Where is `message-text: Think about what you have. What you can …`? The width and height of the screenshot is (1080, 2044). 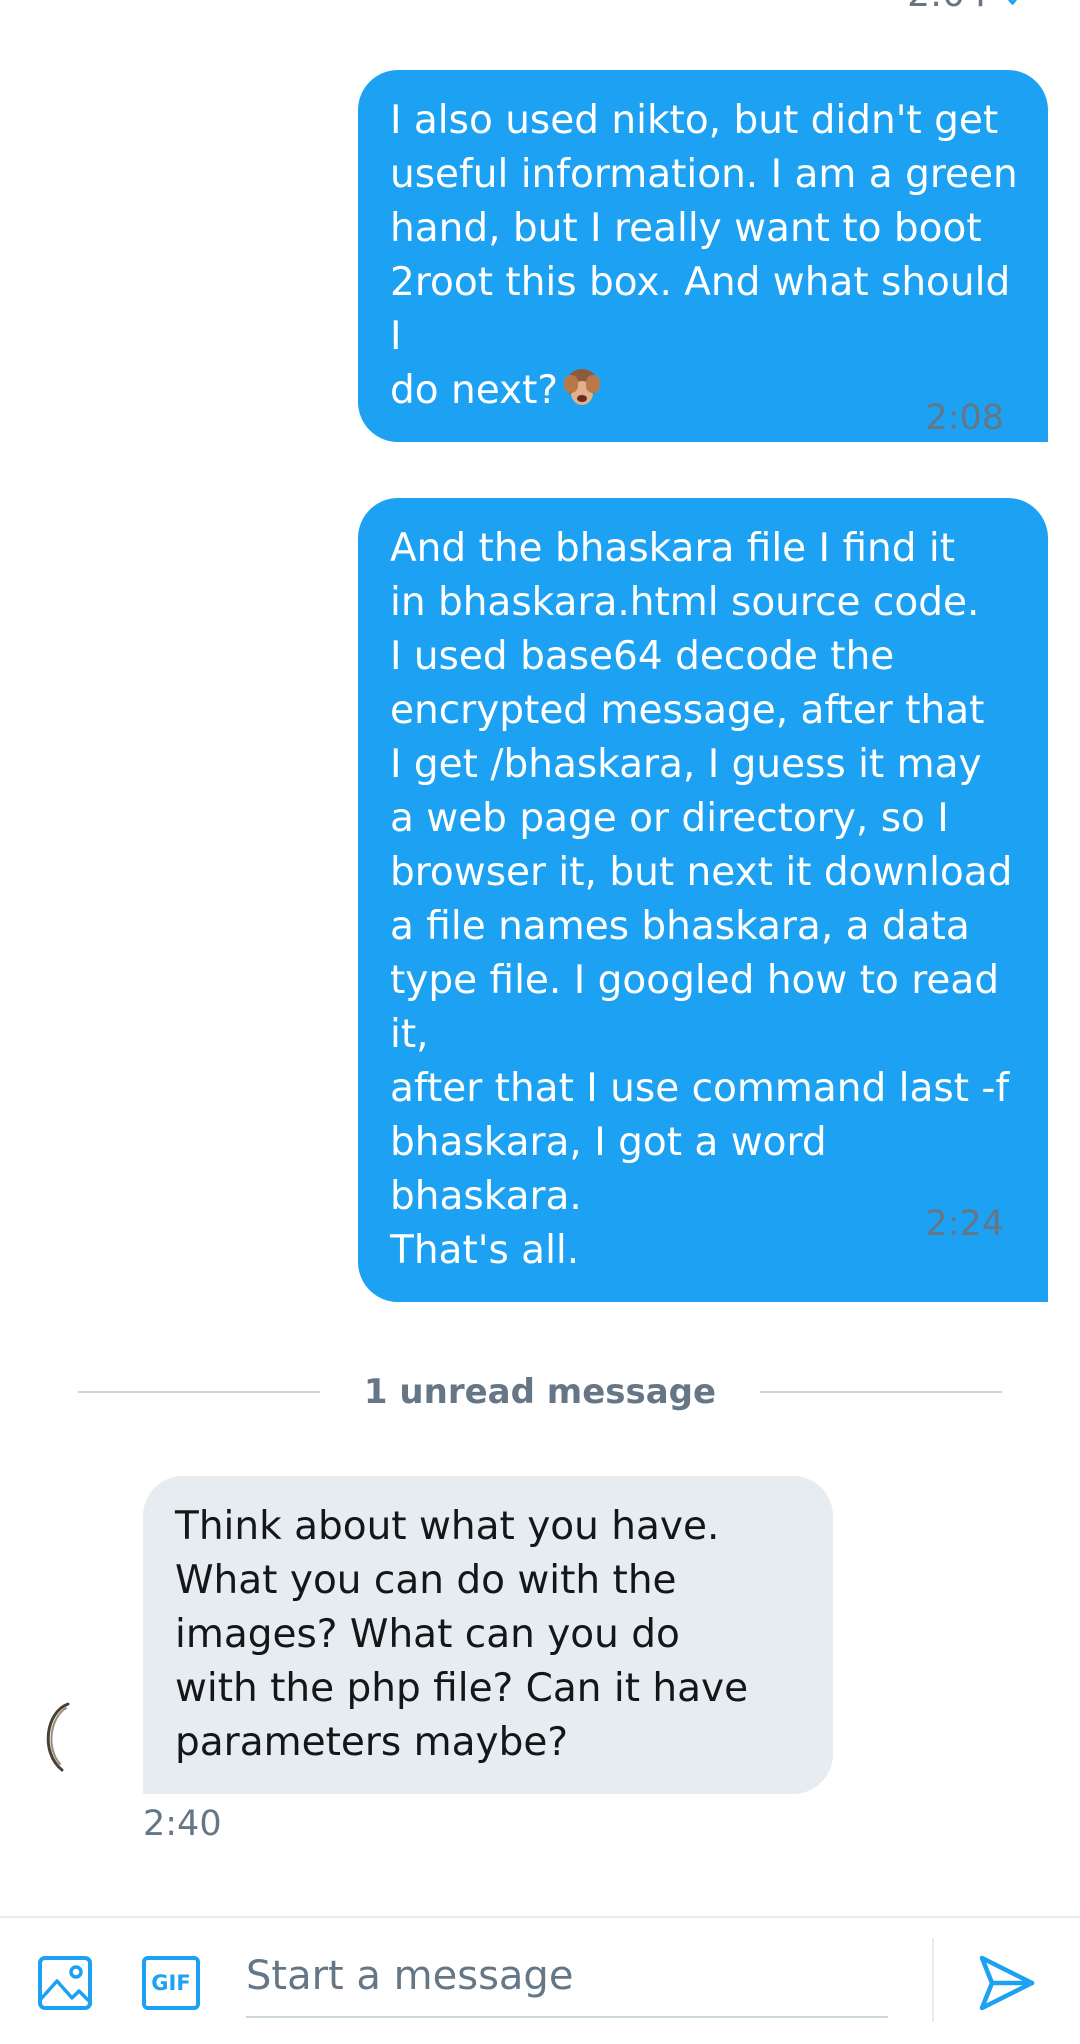 message-text: Think about what you have. What you can … is located at coordinates (462, 1634).